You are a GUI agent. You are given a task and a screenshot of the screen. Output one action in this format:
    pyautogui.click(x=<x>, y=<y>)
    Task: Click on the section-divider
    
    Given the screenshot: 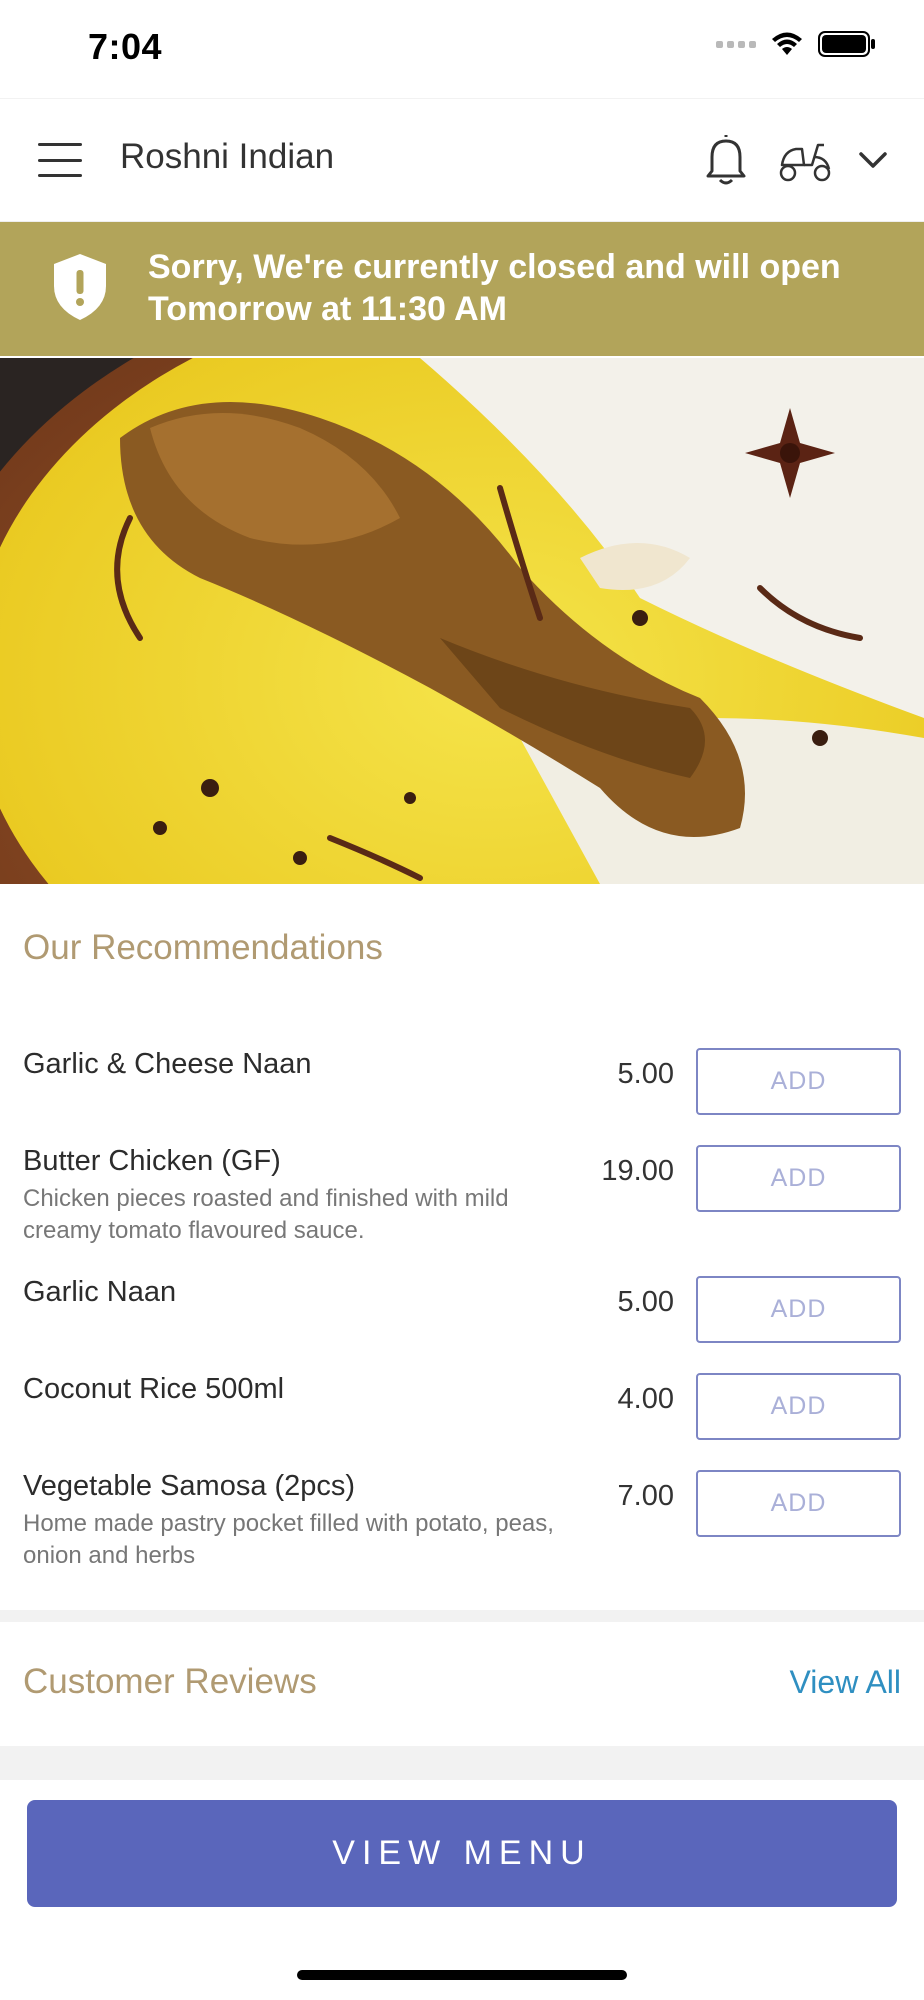 What is the action you would take?
    pyautogui.click(x=462, y=1616)
    